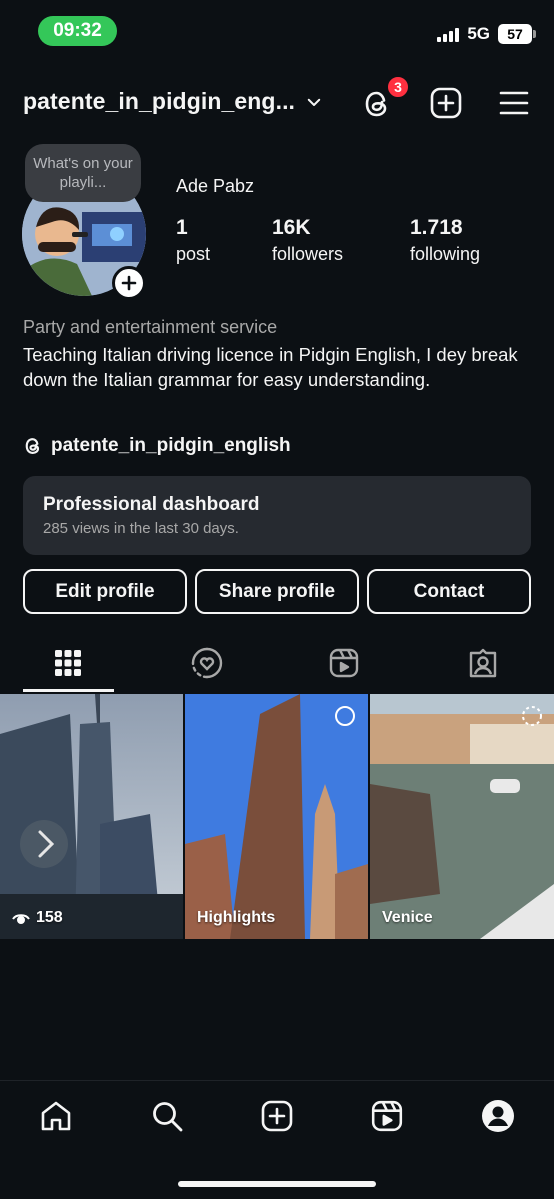 Image resolution: width=554 pixels, height=1199 pixels. Describe the element at coordinates (171, 445) in the screenshot. I see `threads-handle: patente_in_pidgin_english` at that location.